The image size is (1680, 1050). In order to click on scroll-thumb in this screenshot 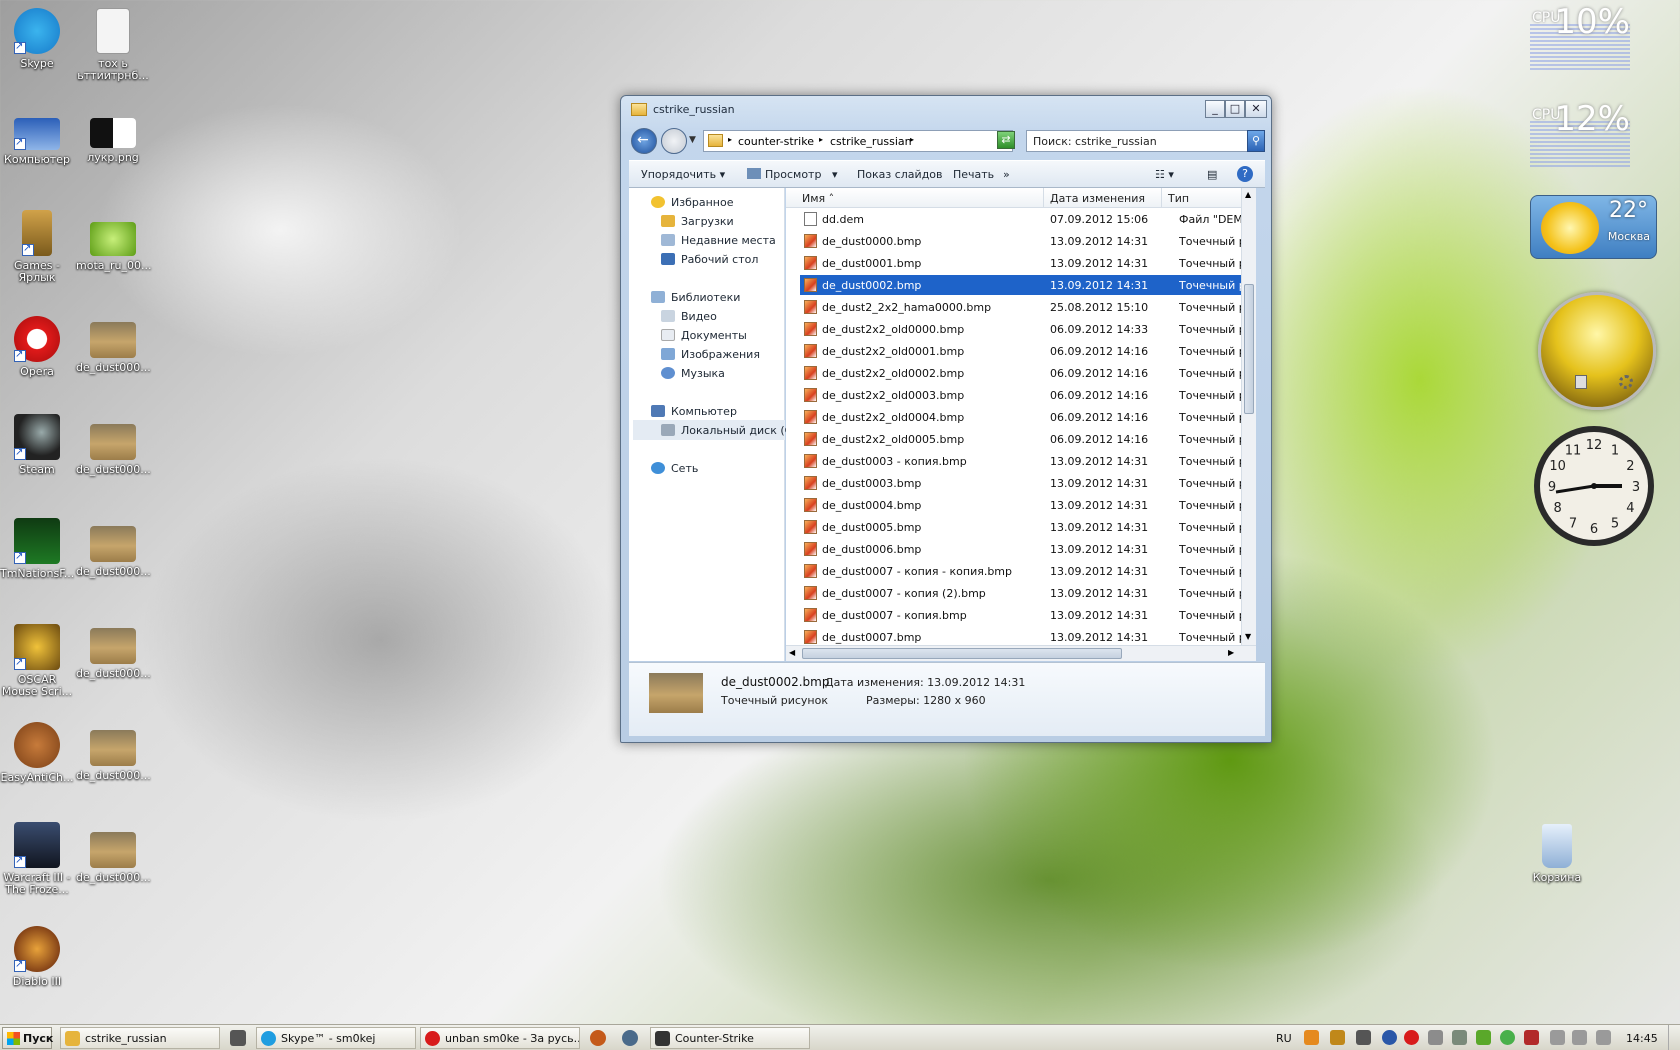, I will do `click(1249, 349)`.